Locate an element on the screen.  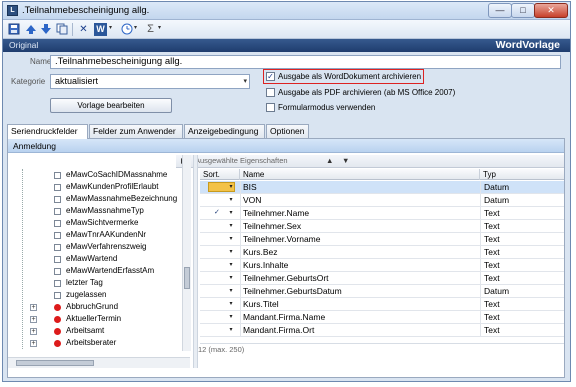
tree-item: eMawKundenProfilErlaubt is located at coordinates (95, 187).